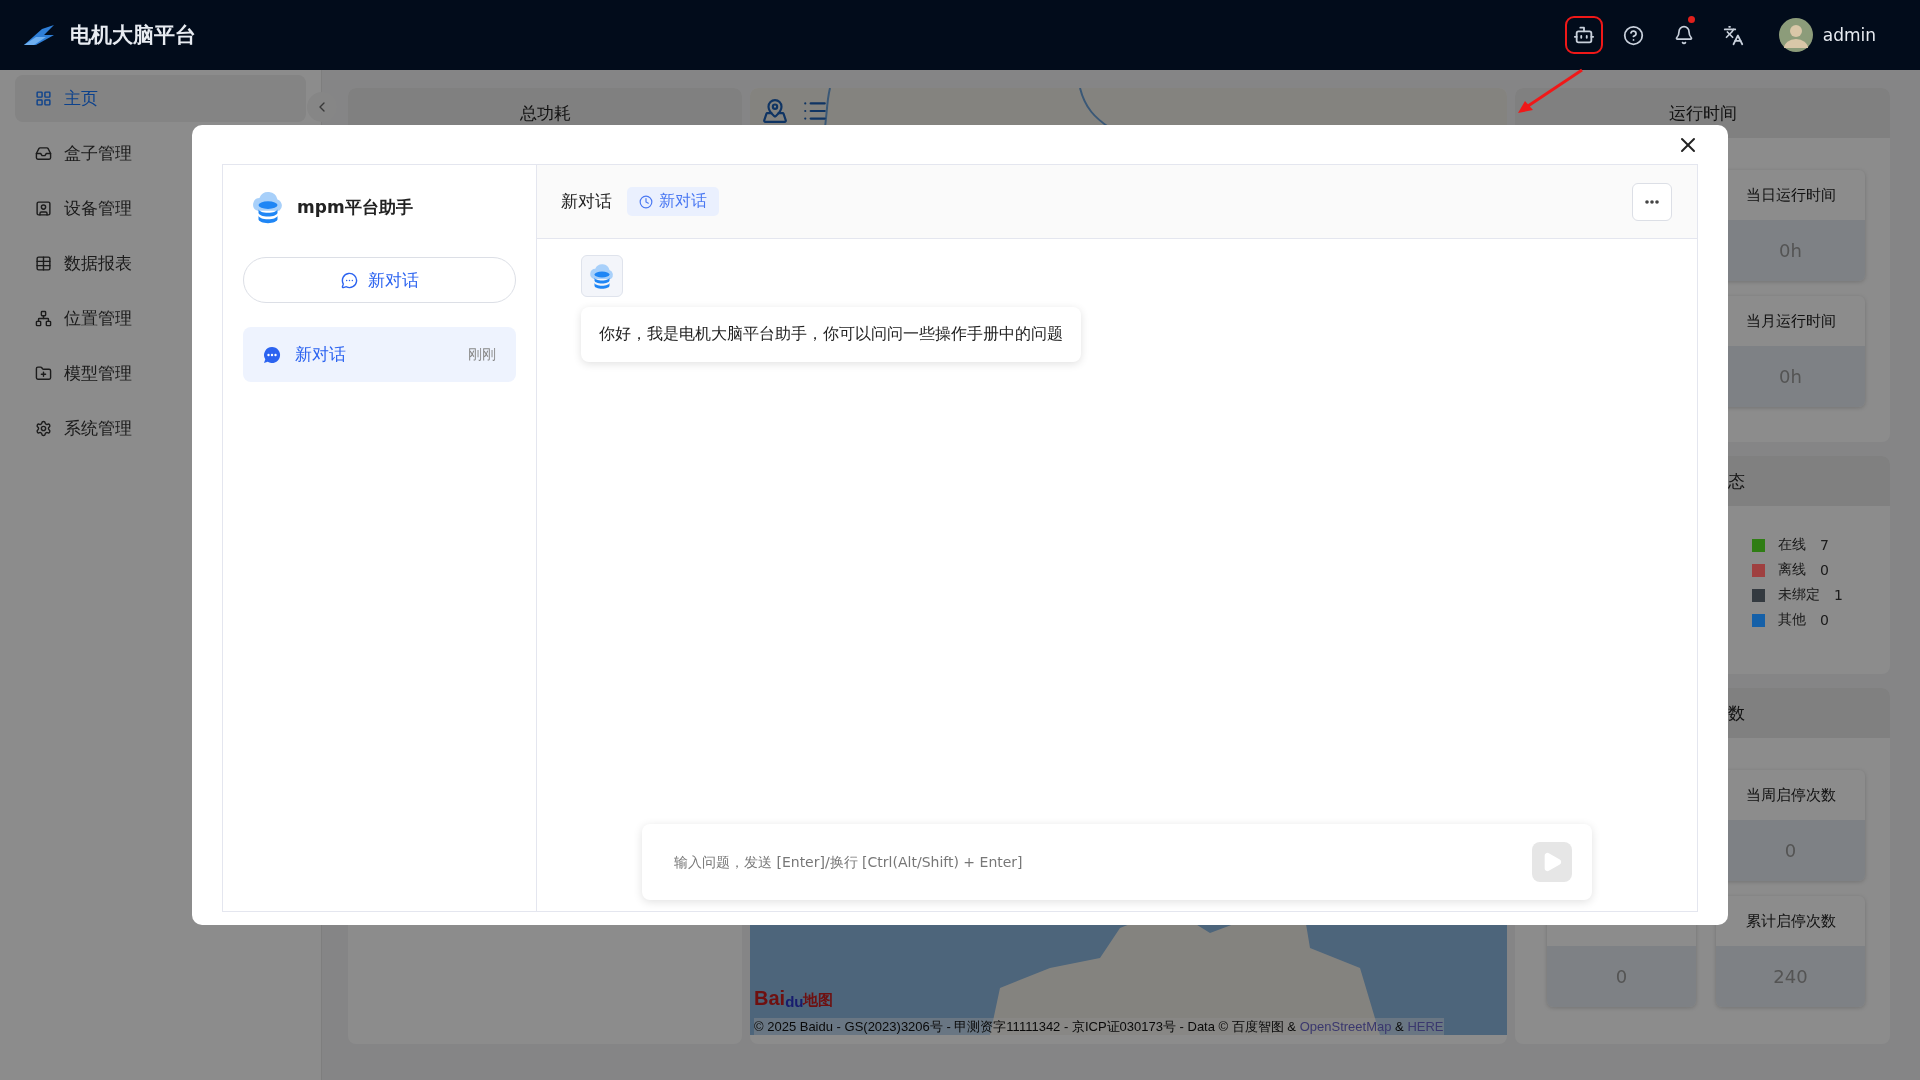  Describe the element at coordinates (1799, 595) in the screenshot. I see `legend-label: 未绑定` at that location.